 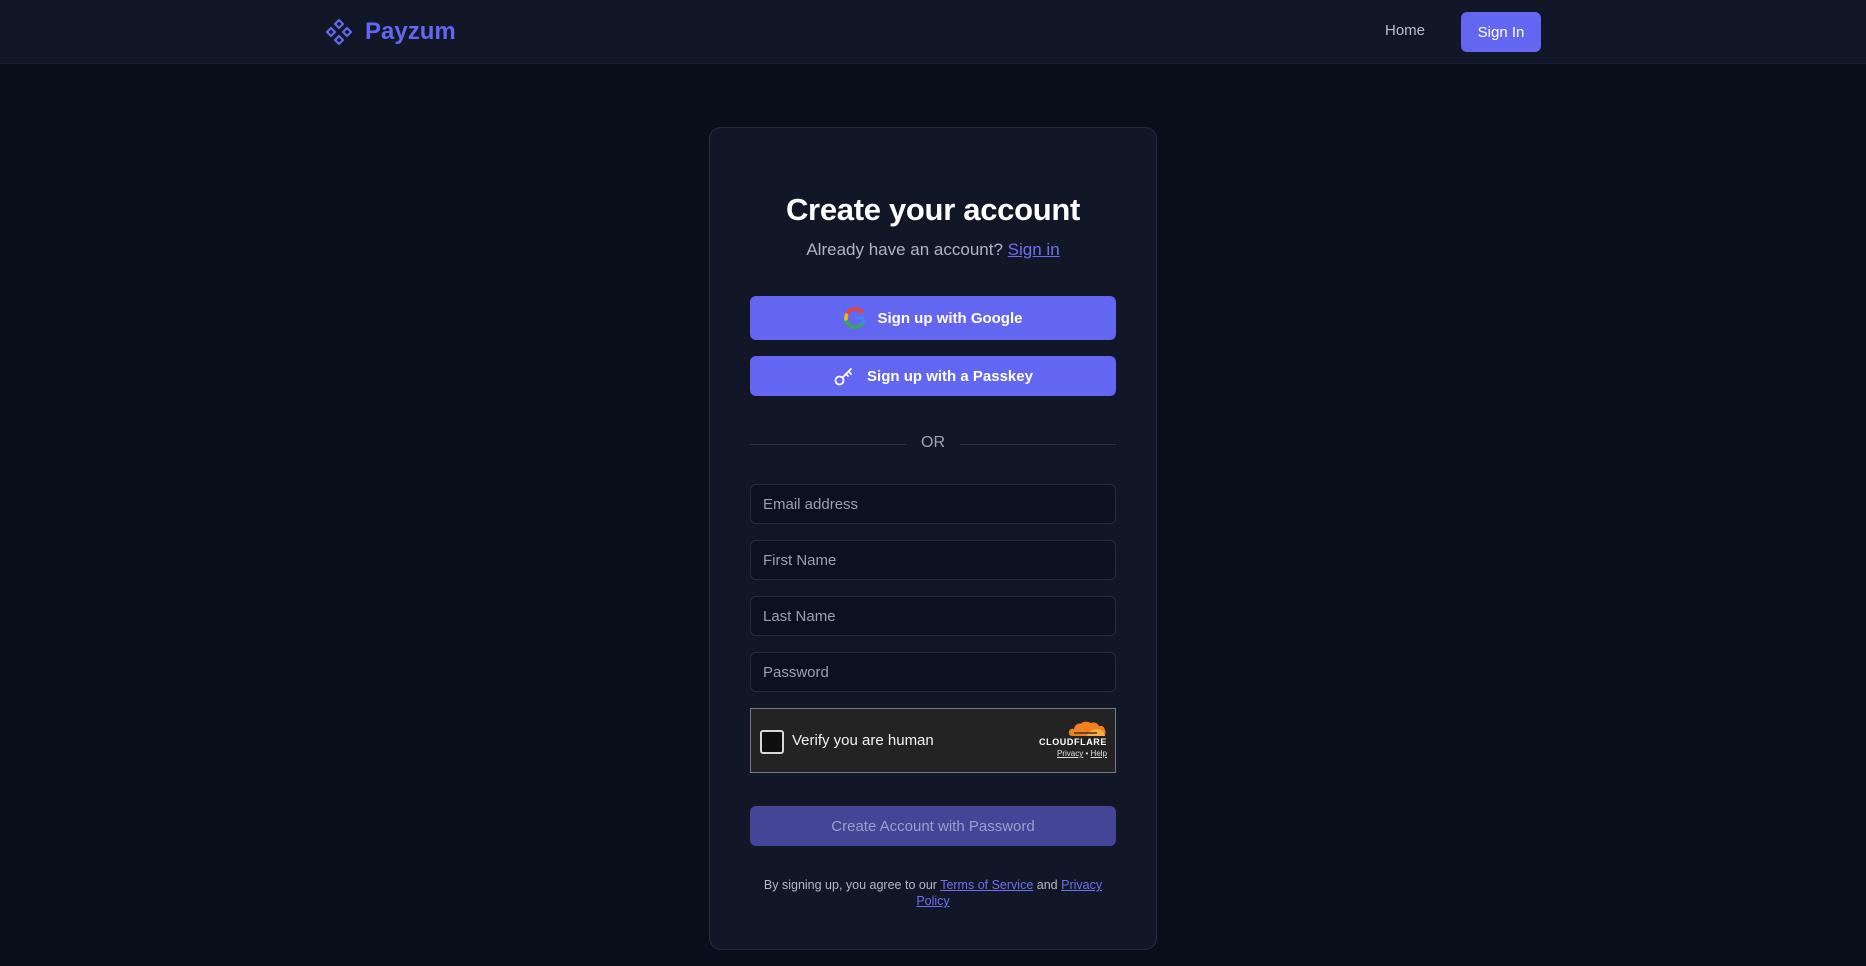 I want to click on captcha-privacy-link: Privacy, so click(x=1070, y=753).